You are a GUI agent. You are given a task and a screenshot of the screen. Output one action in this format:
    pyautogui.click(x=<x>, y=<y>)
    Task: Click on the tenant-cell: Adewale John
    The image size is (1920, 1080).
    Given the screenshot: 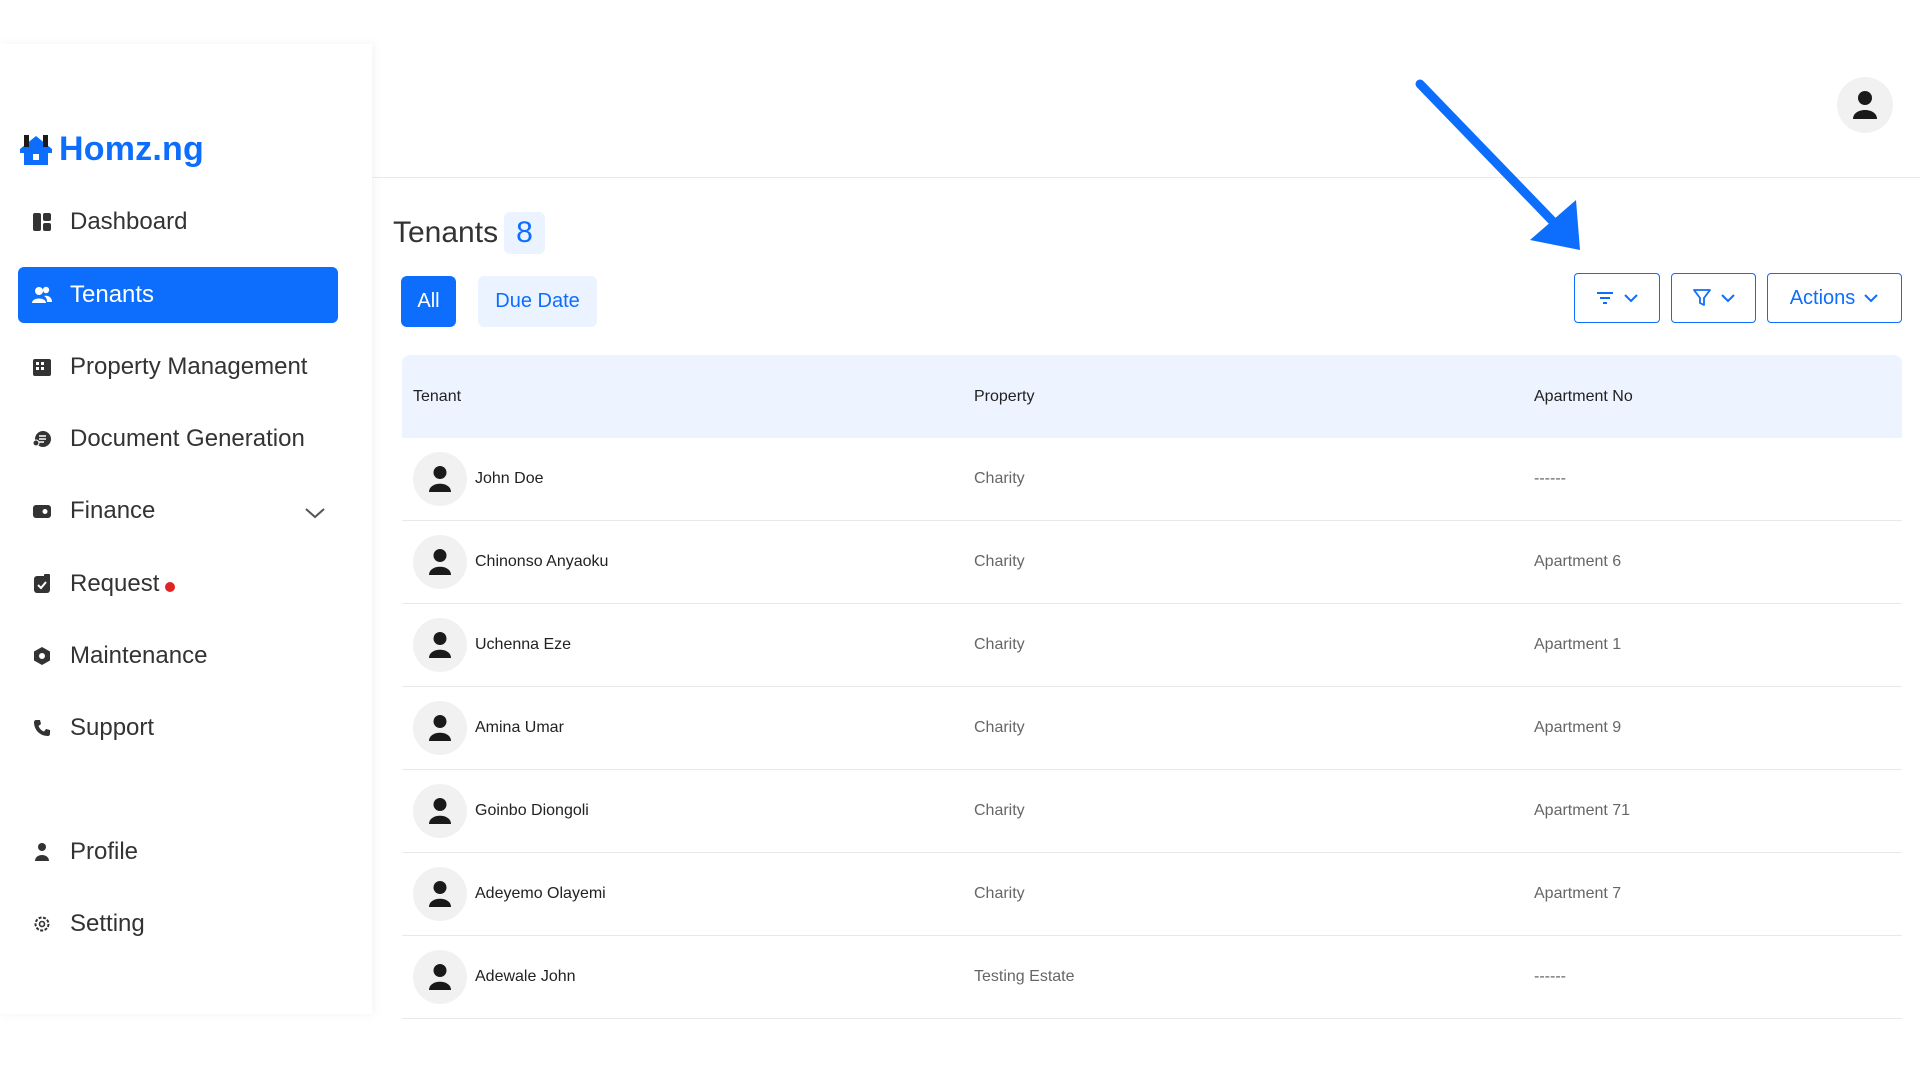 What is the action you would take?
    pyautogui.click(x=494, y=977)
    